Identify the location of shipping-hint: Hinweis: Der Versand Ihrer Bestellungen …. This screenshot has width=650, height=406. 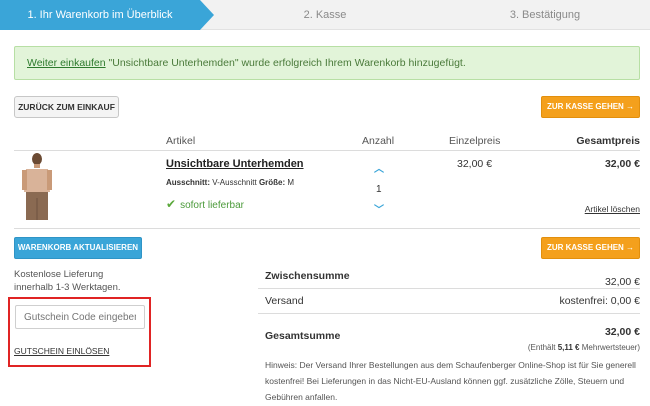
(450, 381).